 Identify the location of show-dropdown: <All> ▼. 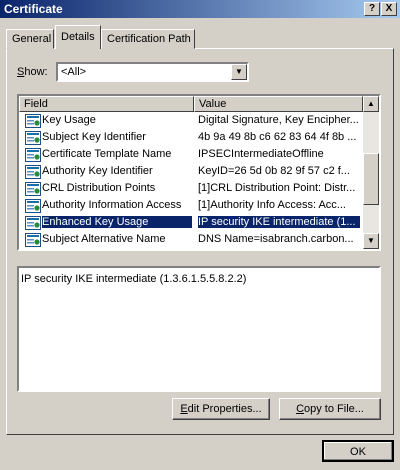
(152, 72).